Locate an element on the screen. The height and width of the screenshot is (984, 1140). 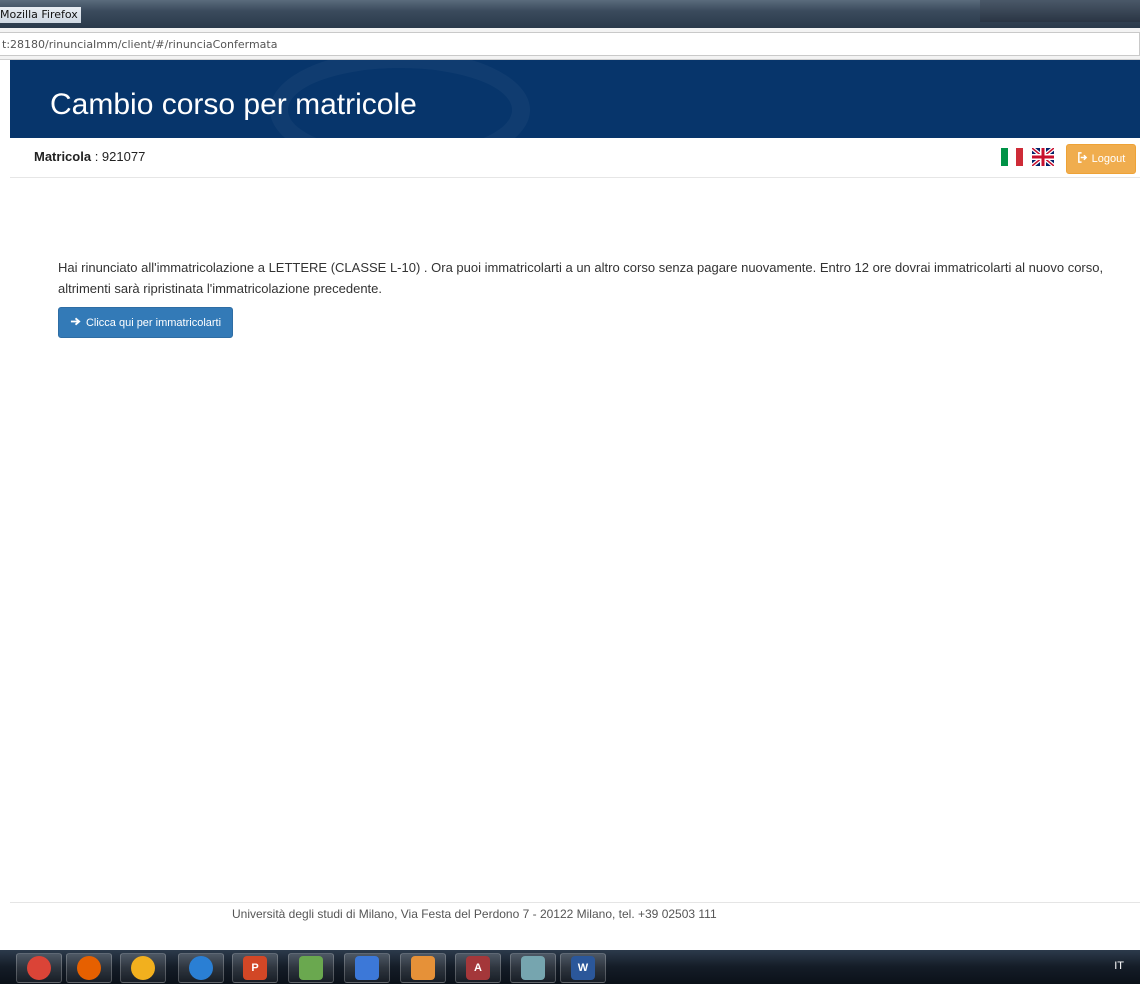
globe-icon is located at coordinates (201, 968).